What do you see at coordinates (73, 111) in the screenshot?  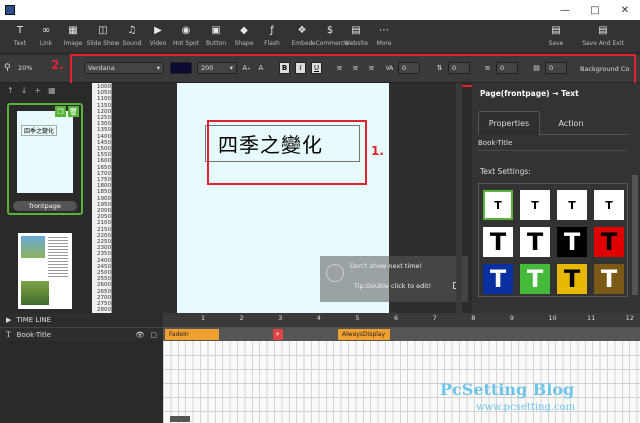 I see `delete-page-icon: 🗑` at bounding box center [73, 111].